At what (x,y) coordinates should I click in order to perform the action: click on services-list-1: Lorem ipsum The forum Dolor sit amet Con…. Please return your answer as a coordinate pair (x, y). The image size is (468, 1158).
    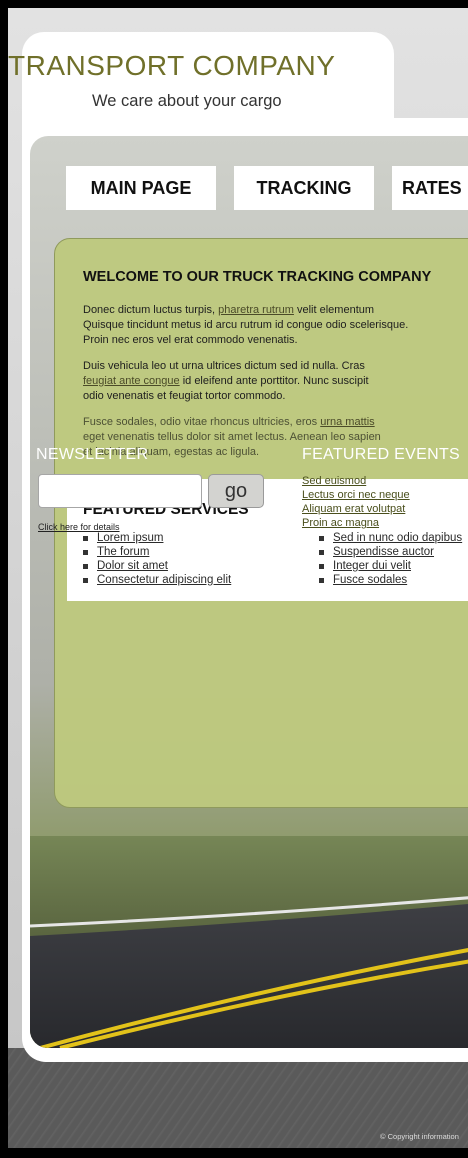
    Looking at the image, I should click on (157, 559).